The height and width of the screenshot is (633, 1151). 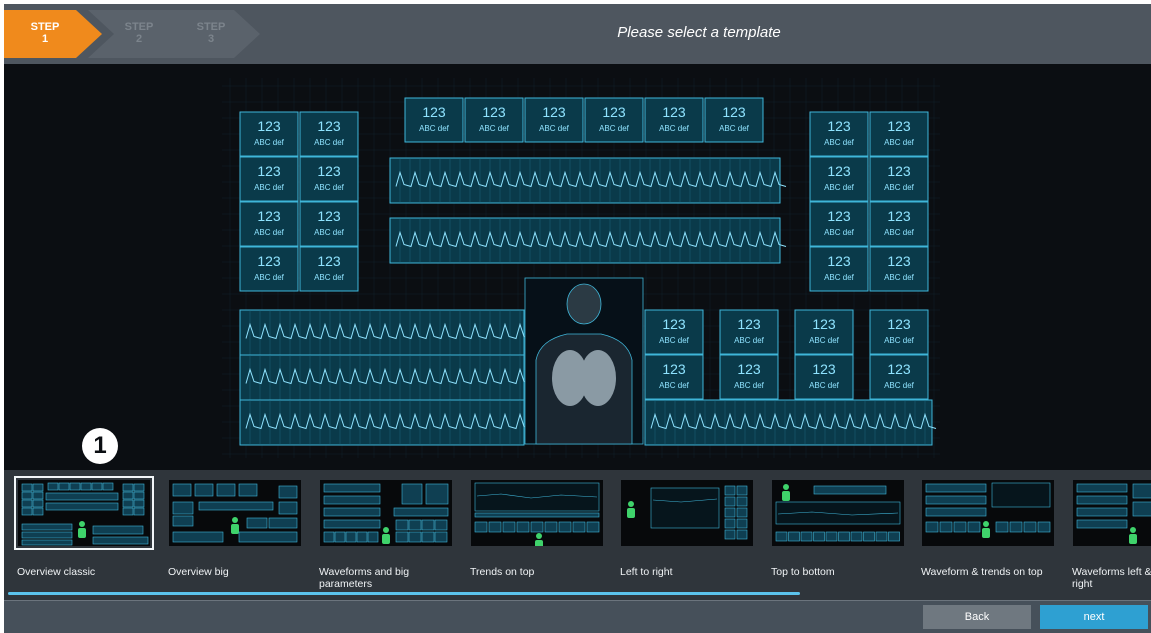 What do you see at coordinates (139, 39) in the screenshot?
I see `step-2-number: 2` at bounding box center [139, 39].